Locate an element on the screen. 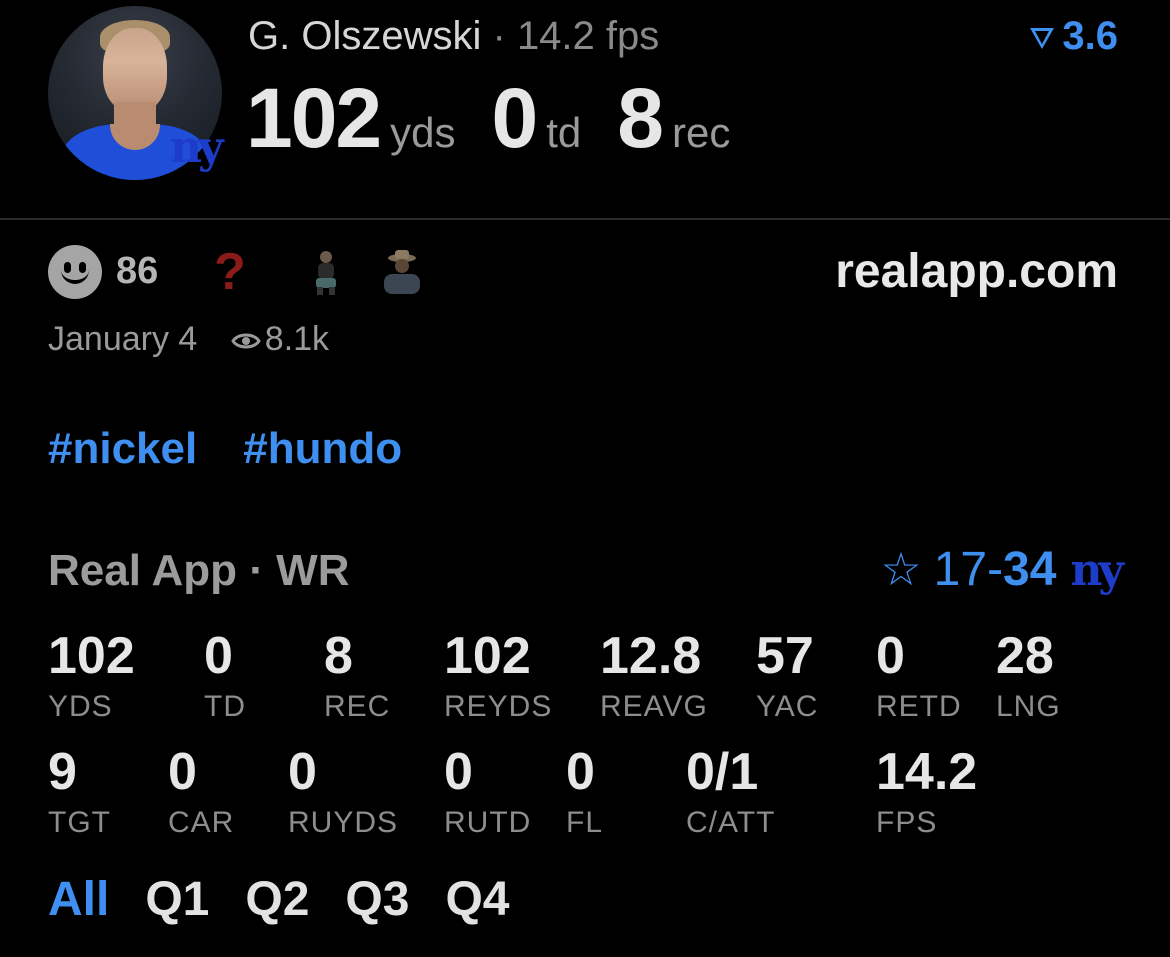 This screenshot has width=1170, height=957. stat-label: FPS is located at coordinates (907, 822).